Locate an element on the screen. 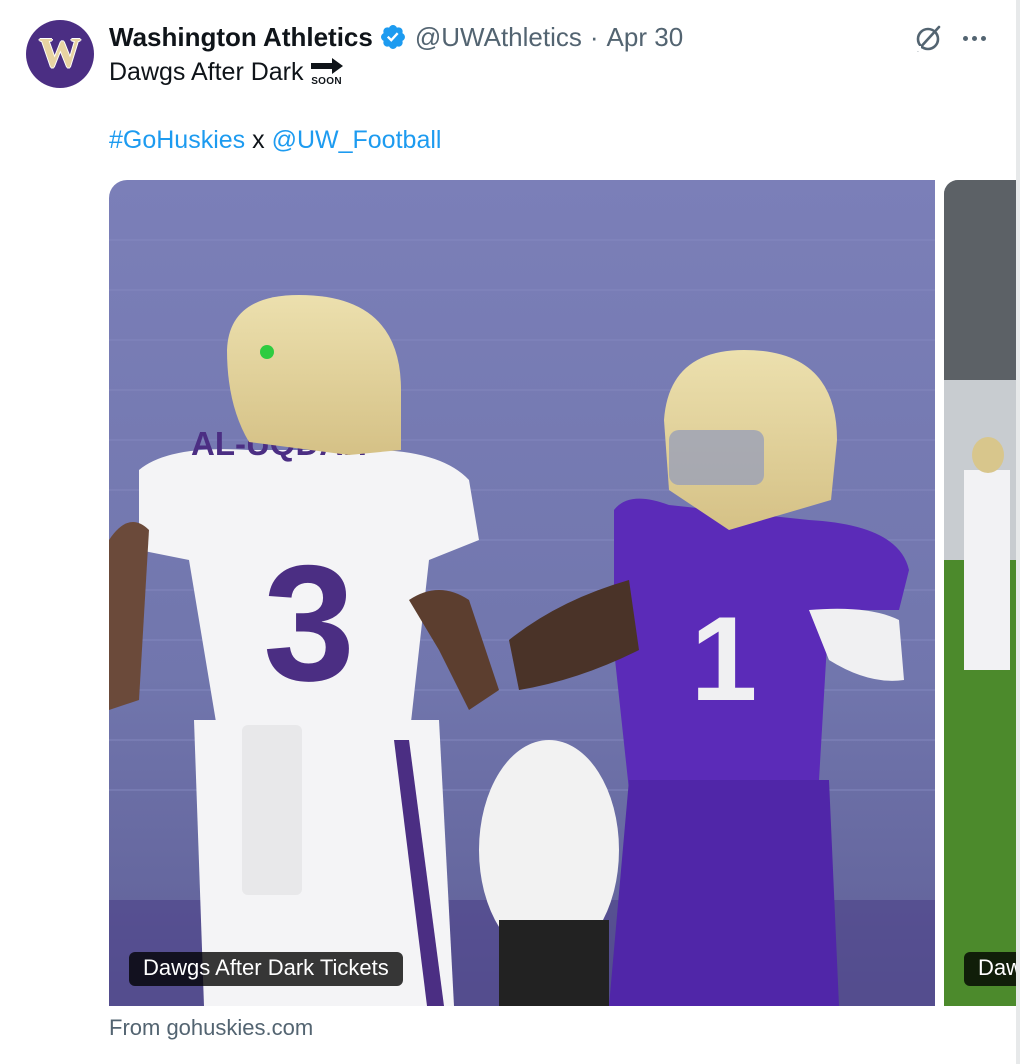 The image size is (1020, 1064). media-card-2: Dawgs After Dark Tickets is located at coordinates (982, 593).